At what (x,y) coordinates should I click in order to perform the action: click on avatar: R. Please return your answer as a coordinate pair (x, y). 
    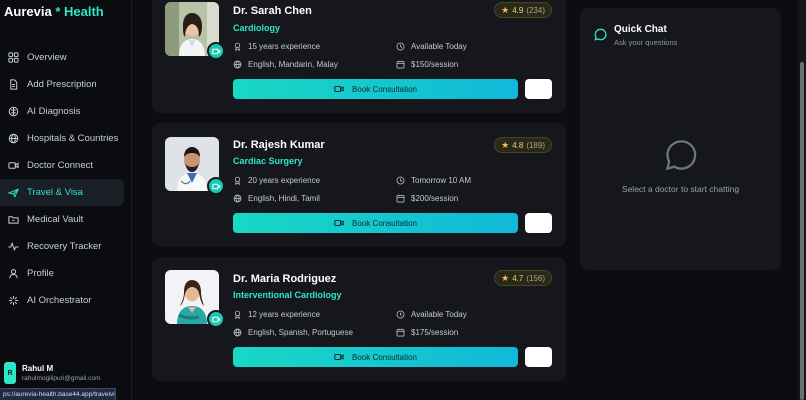
    Looking at the image, I should click on (10, 373).